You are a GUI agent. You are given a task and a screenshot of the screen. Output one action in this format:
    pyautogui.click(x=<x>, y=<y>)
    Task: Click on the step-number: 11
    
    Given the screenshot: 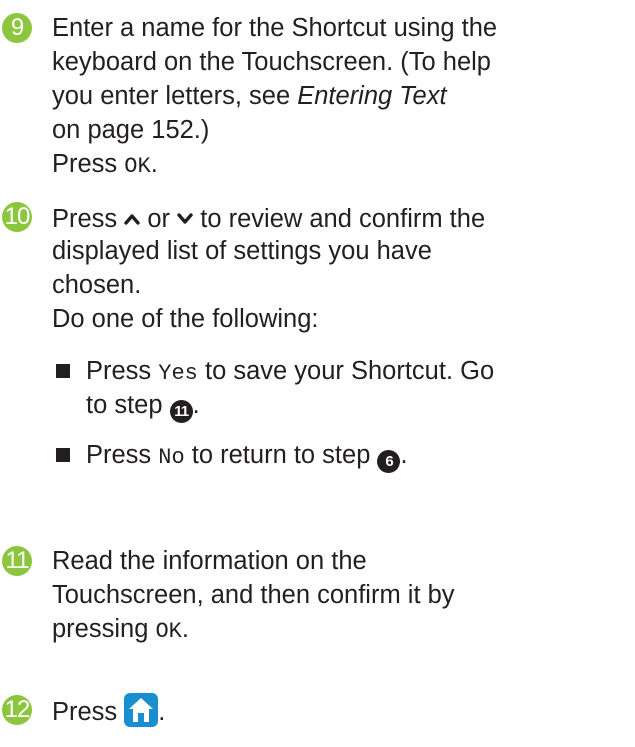 What is the action you would take?
    pyautogui.click(x=17, y=561)
    